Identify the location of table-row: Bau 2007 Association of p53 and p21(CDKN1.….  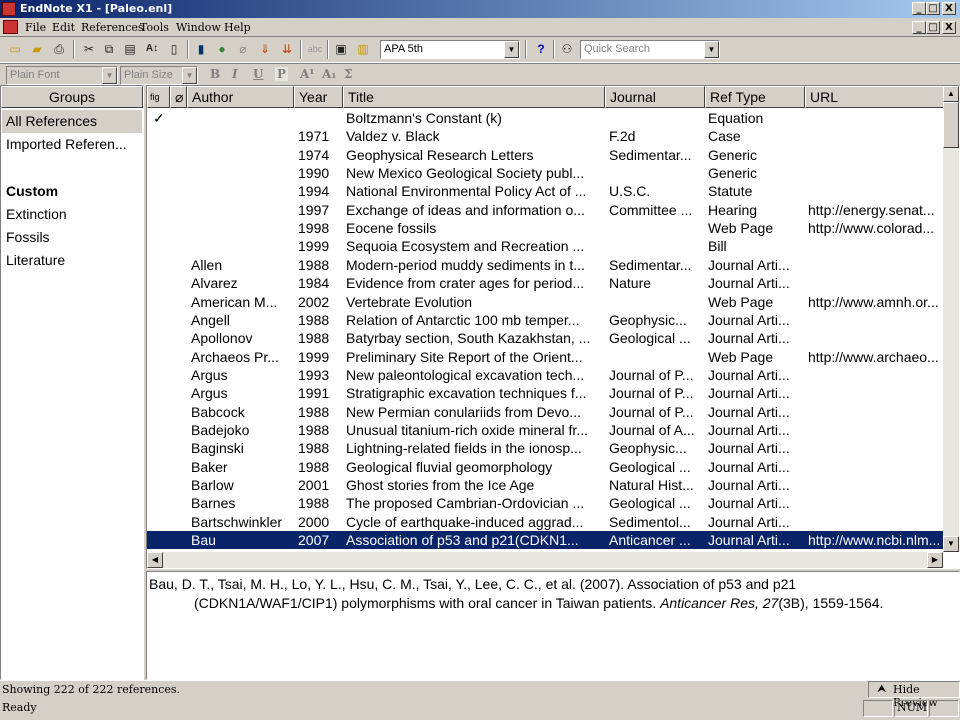
(545, 540).